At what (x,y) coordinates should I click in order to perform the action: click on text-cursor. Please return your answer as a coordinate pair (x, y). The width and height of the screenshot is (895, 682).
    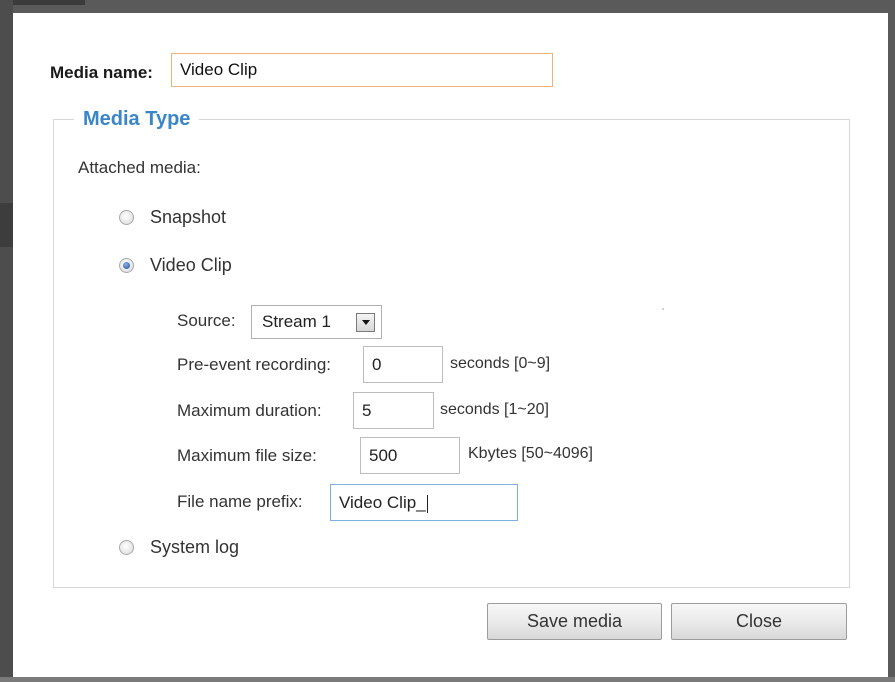
    Looking at the image, I should click on (427, 503).